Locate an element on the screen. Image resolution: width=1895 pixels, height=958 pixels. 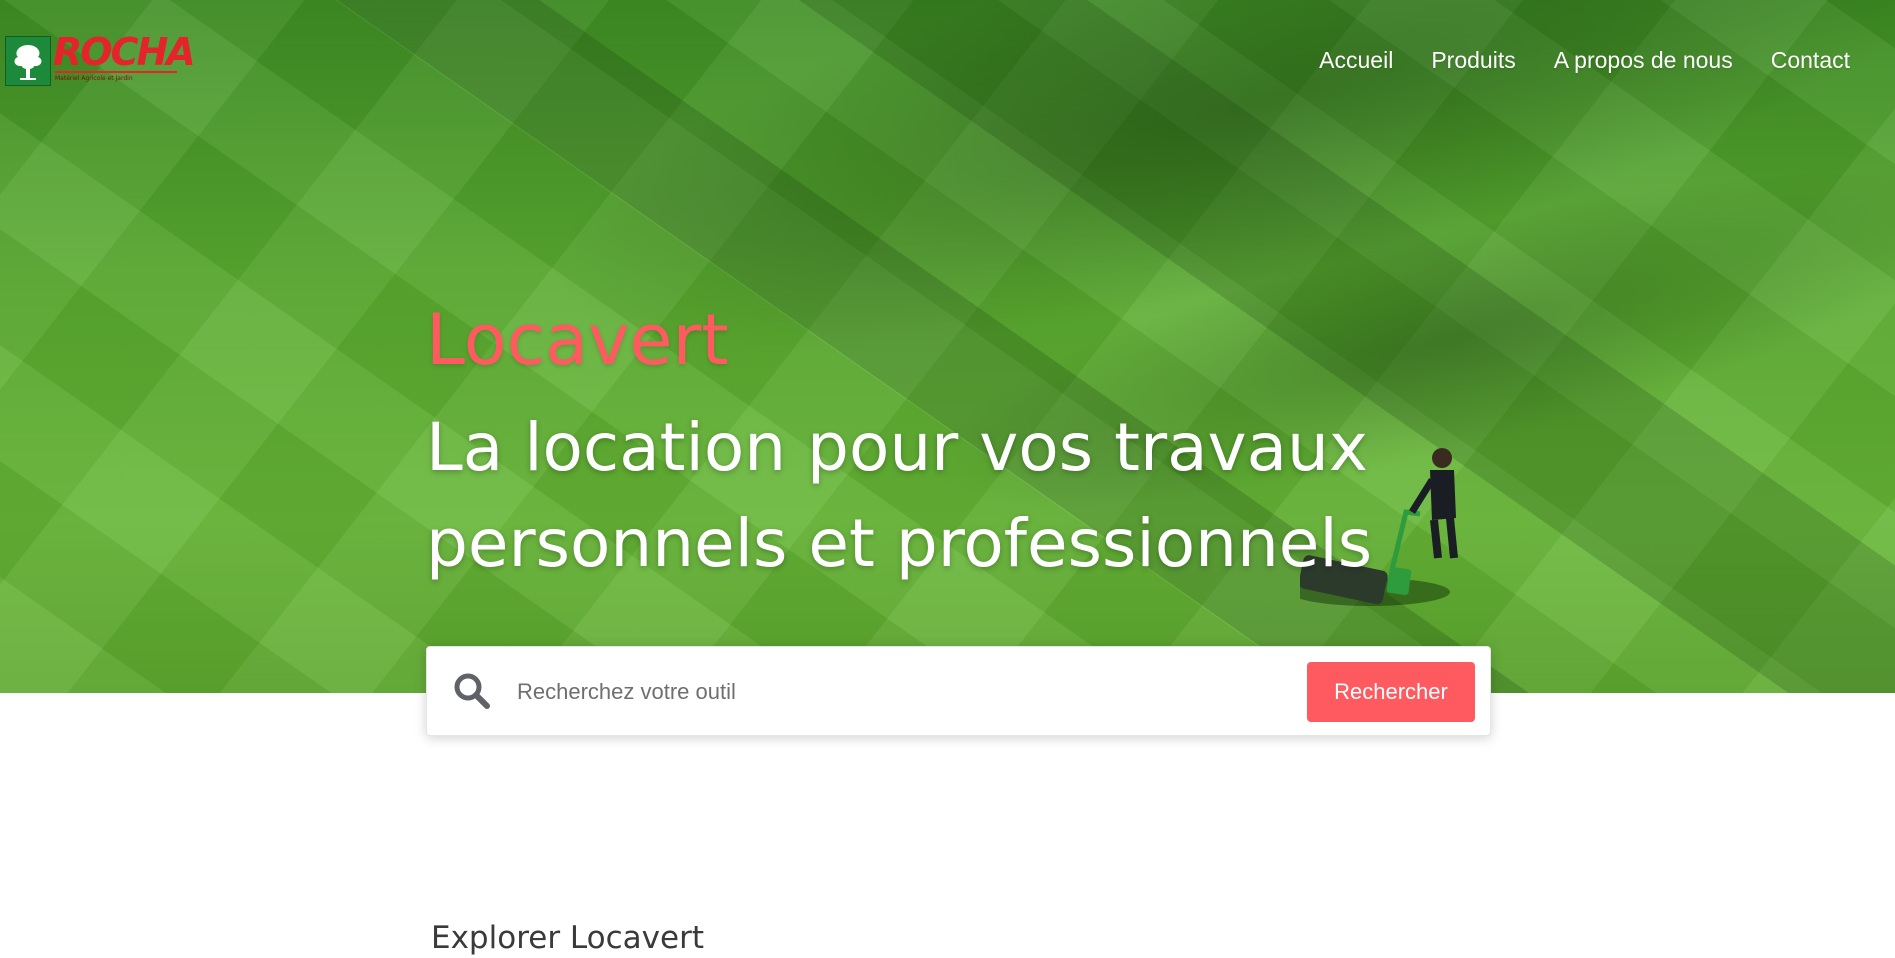
site-logo: ROCHA Matériel Agricole et Jardin is located at coordinates (100, 58).